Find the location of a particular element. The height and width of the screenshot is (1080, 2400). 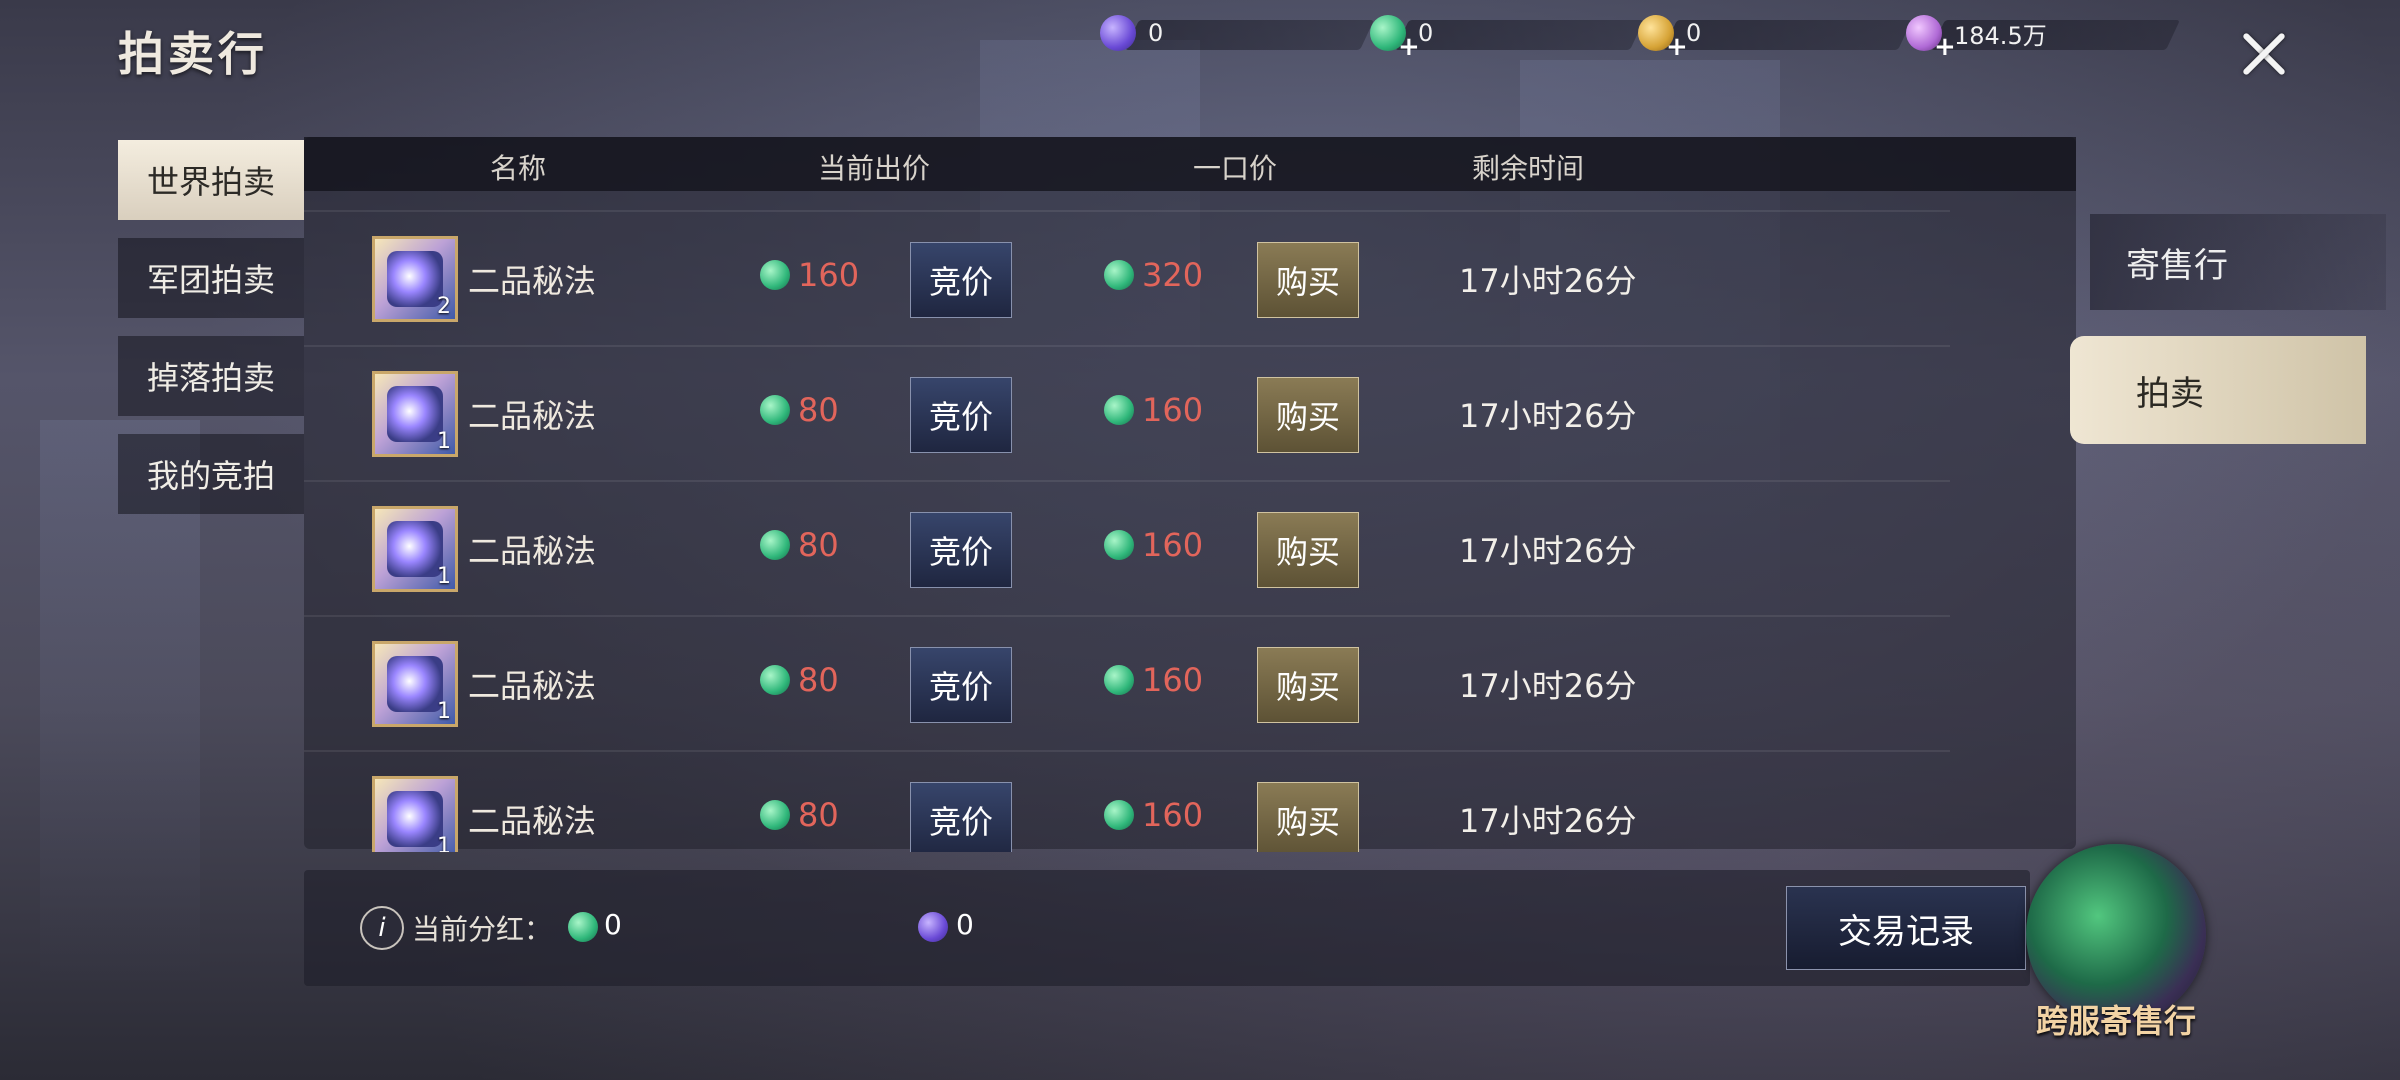

column-header-remaining-time: 剩余时间 is located at coordinates (1528, 168).